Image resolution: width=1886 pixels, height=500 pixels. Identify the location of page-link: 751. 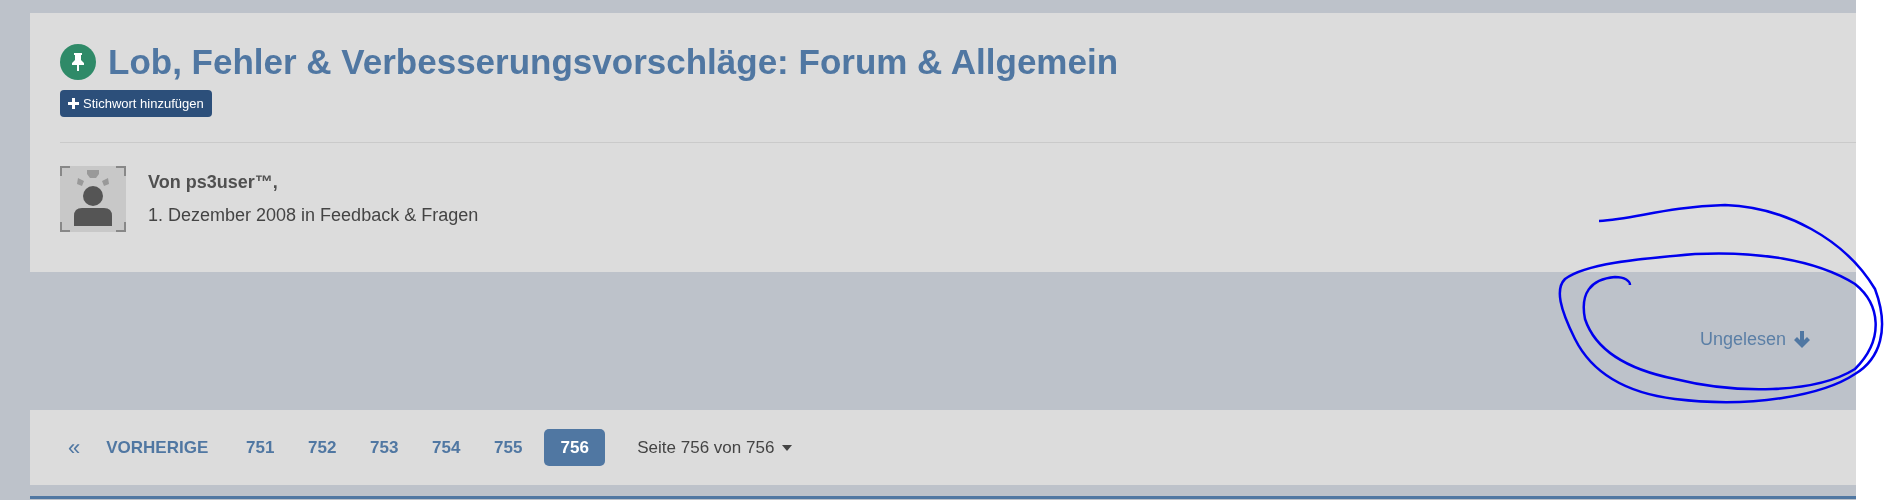
(260, 447).